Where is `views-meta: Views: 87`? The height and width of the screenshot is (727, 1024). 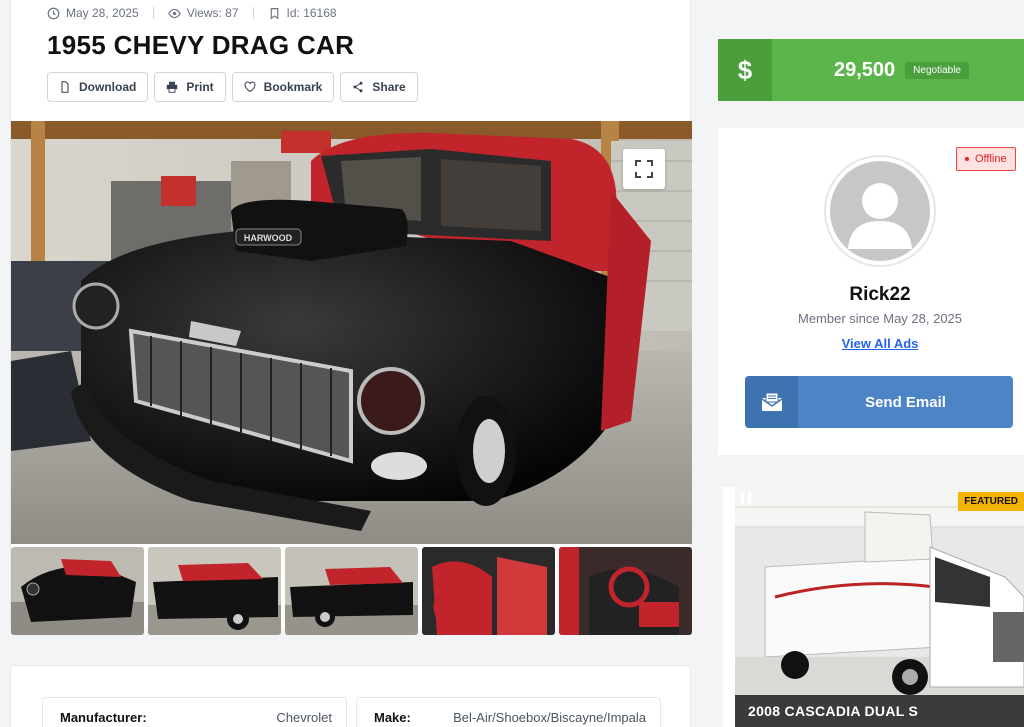
views-meta: Views: 87 is located at coordinates (203, 13).